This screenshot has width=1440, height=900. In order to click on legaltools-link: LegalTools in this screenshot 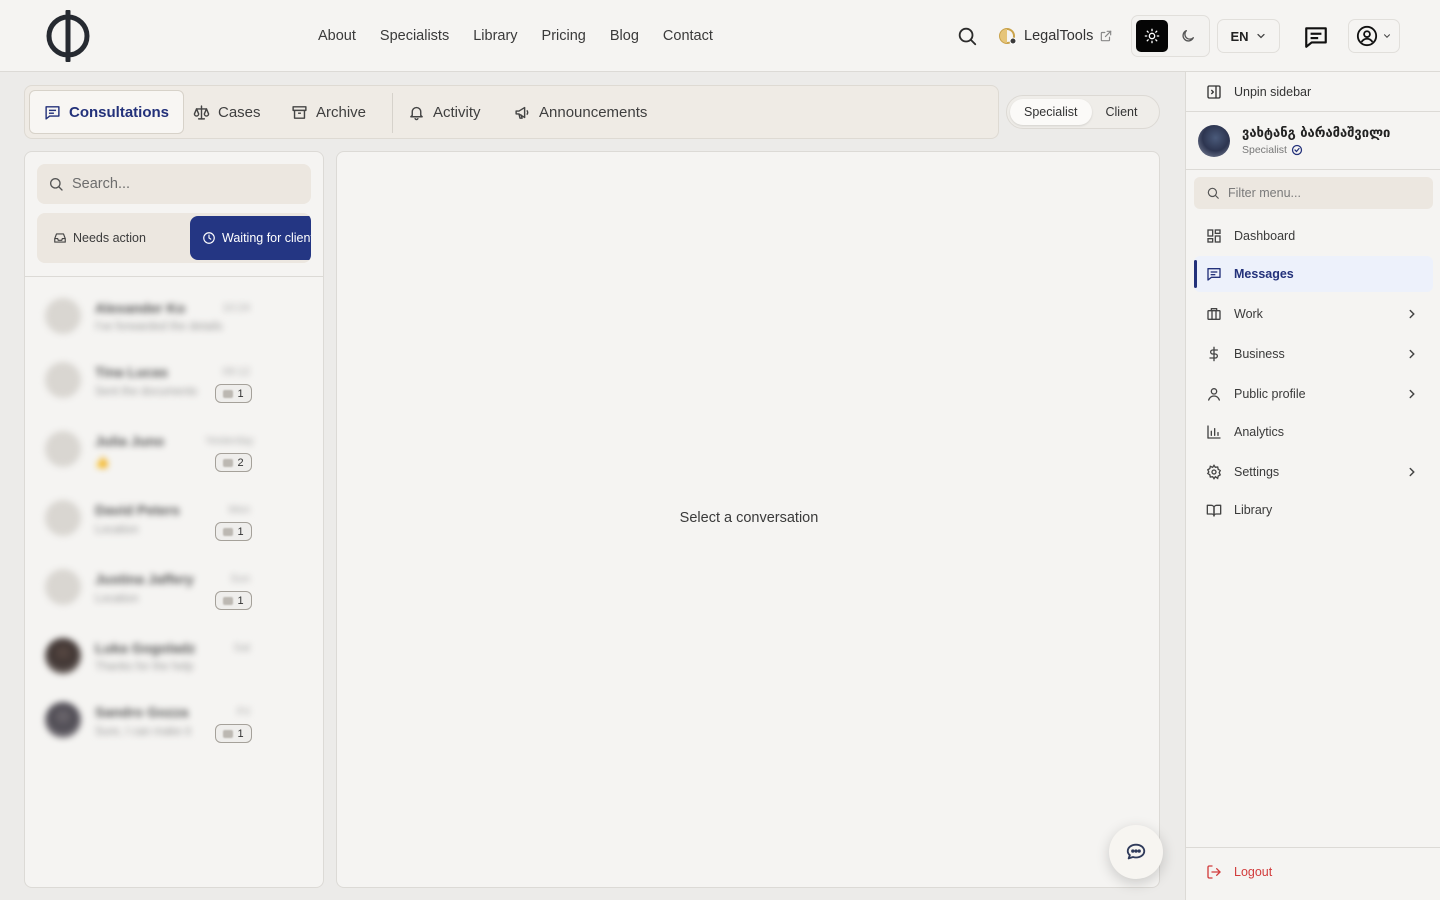, I will do `click(1055, 36)`.